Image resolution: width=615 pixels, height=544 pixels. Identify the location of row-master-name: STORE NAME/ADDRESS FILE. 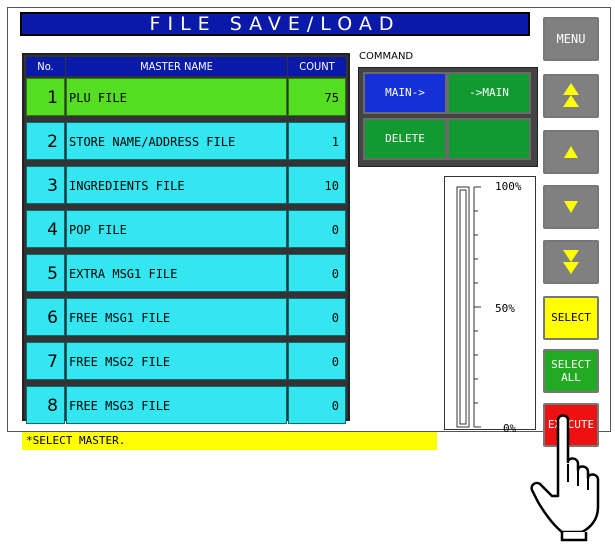
(176, 141).